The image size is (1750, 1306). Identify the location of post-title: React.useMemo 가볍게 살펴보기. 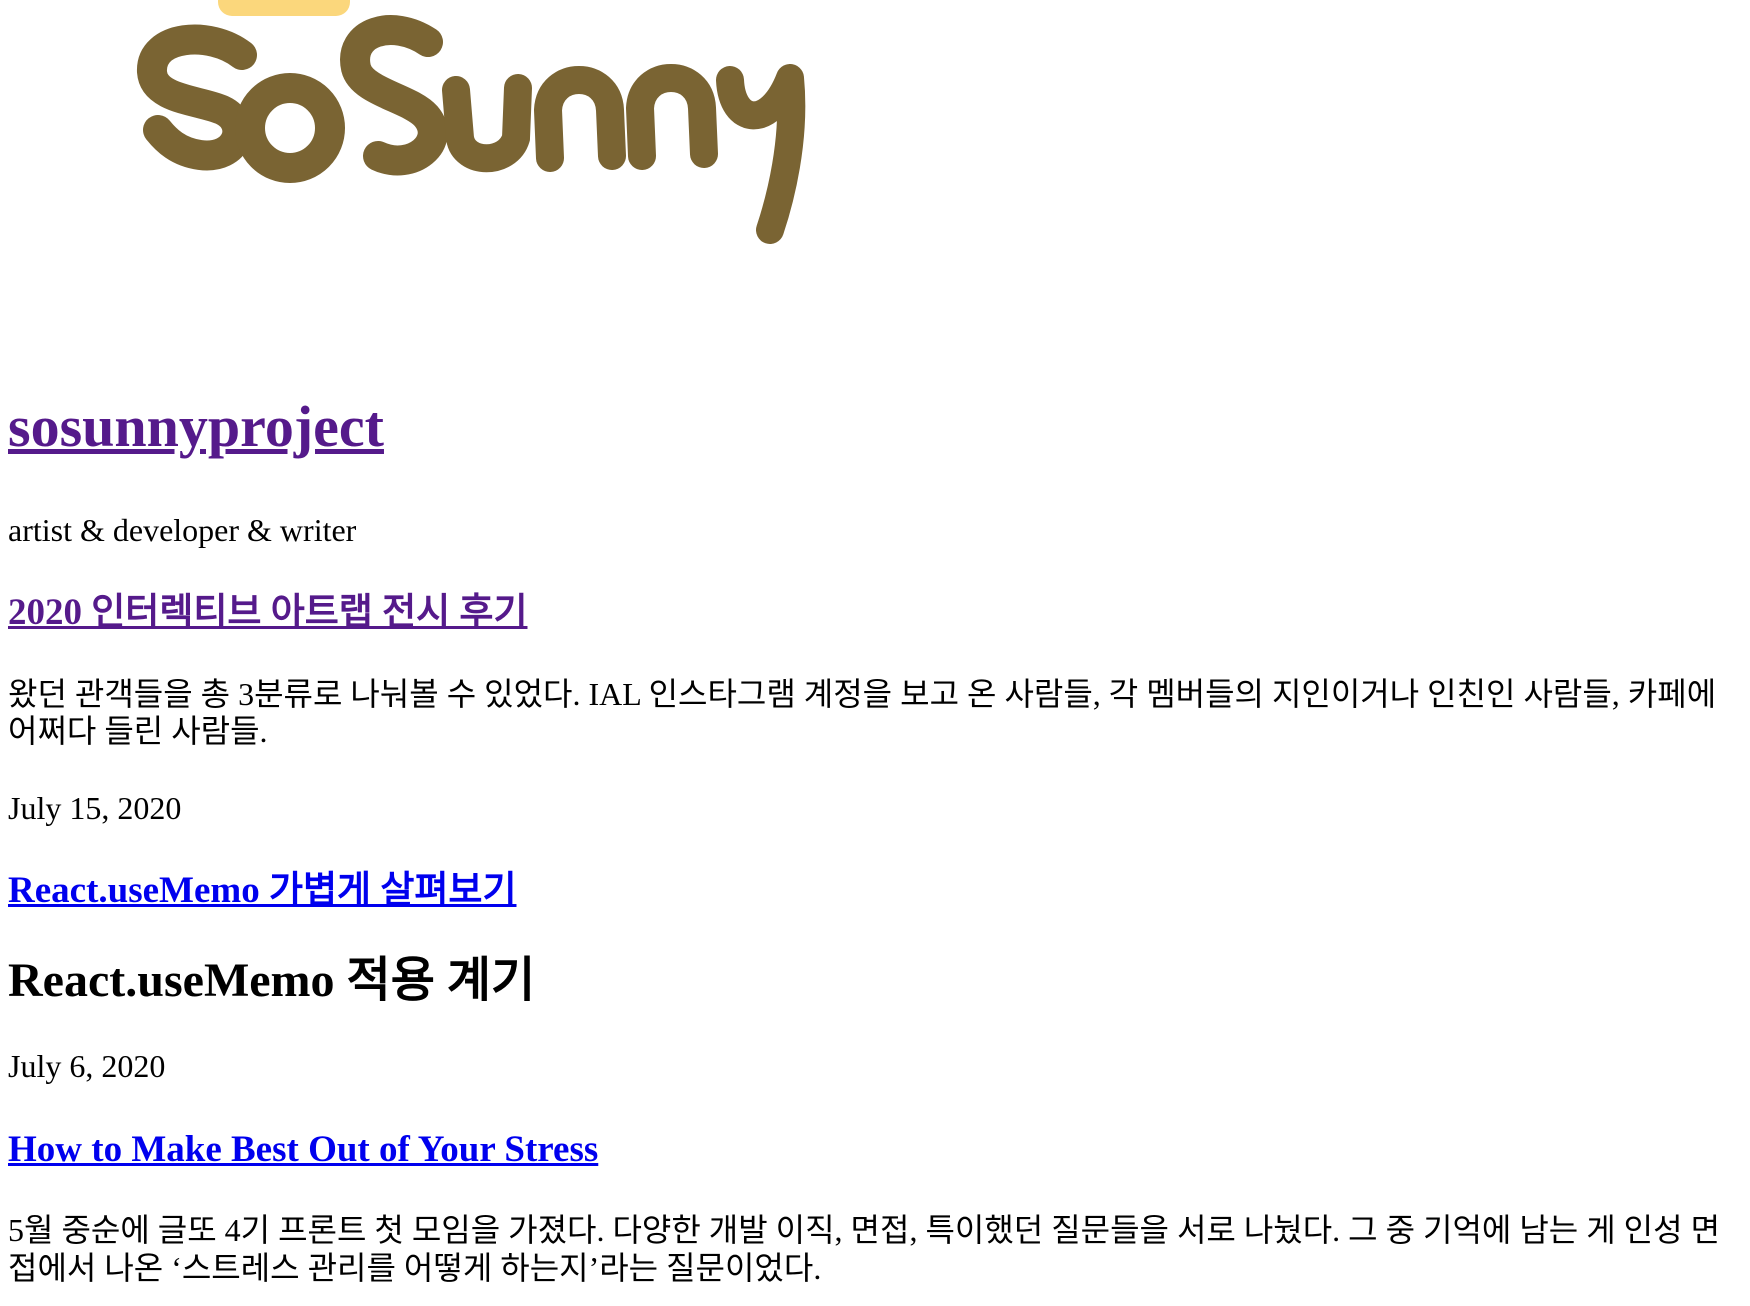
(875, 891).